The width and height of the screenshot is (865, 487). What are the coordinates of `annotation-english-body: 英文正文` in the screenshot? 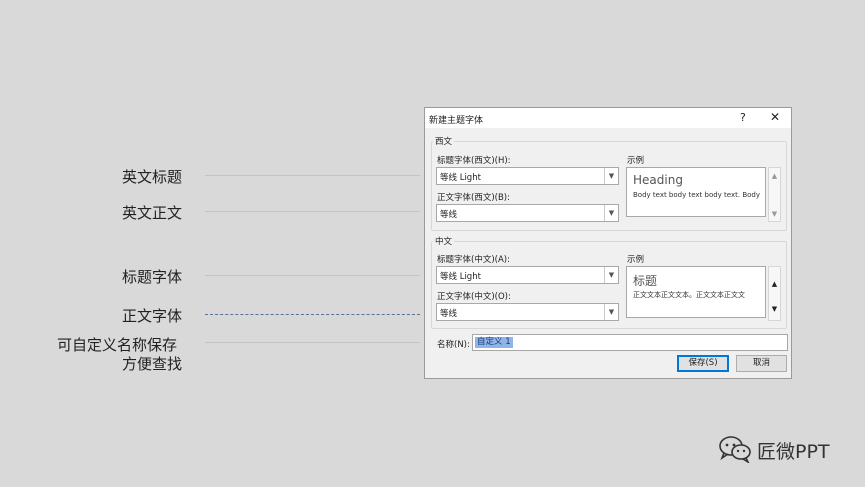 It's located at (152, 213).